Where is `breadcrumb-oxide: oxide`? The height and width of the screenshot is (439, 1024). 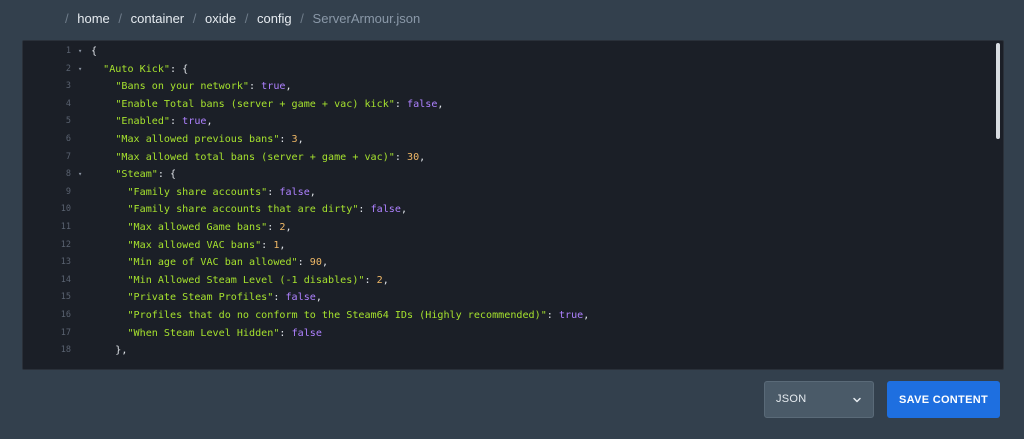 breadcrumb-oxide: oxide is located at coordinates (220, 18).